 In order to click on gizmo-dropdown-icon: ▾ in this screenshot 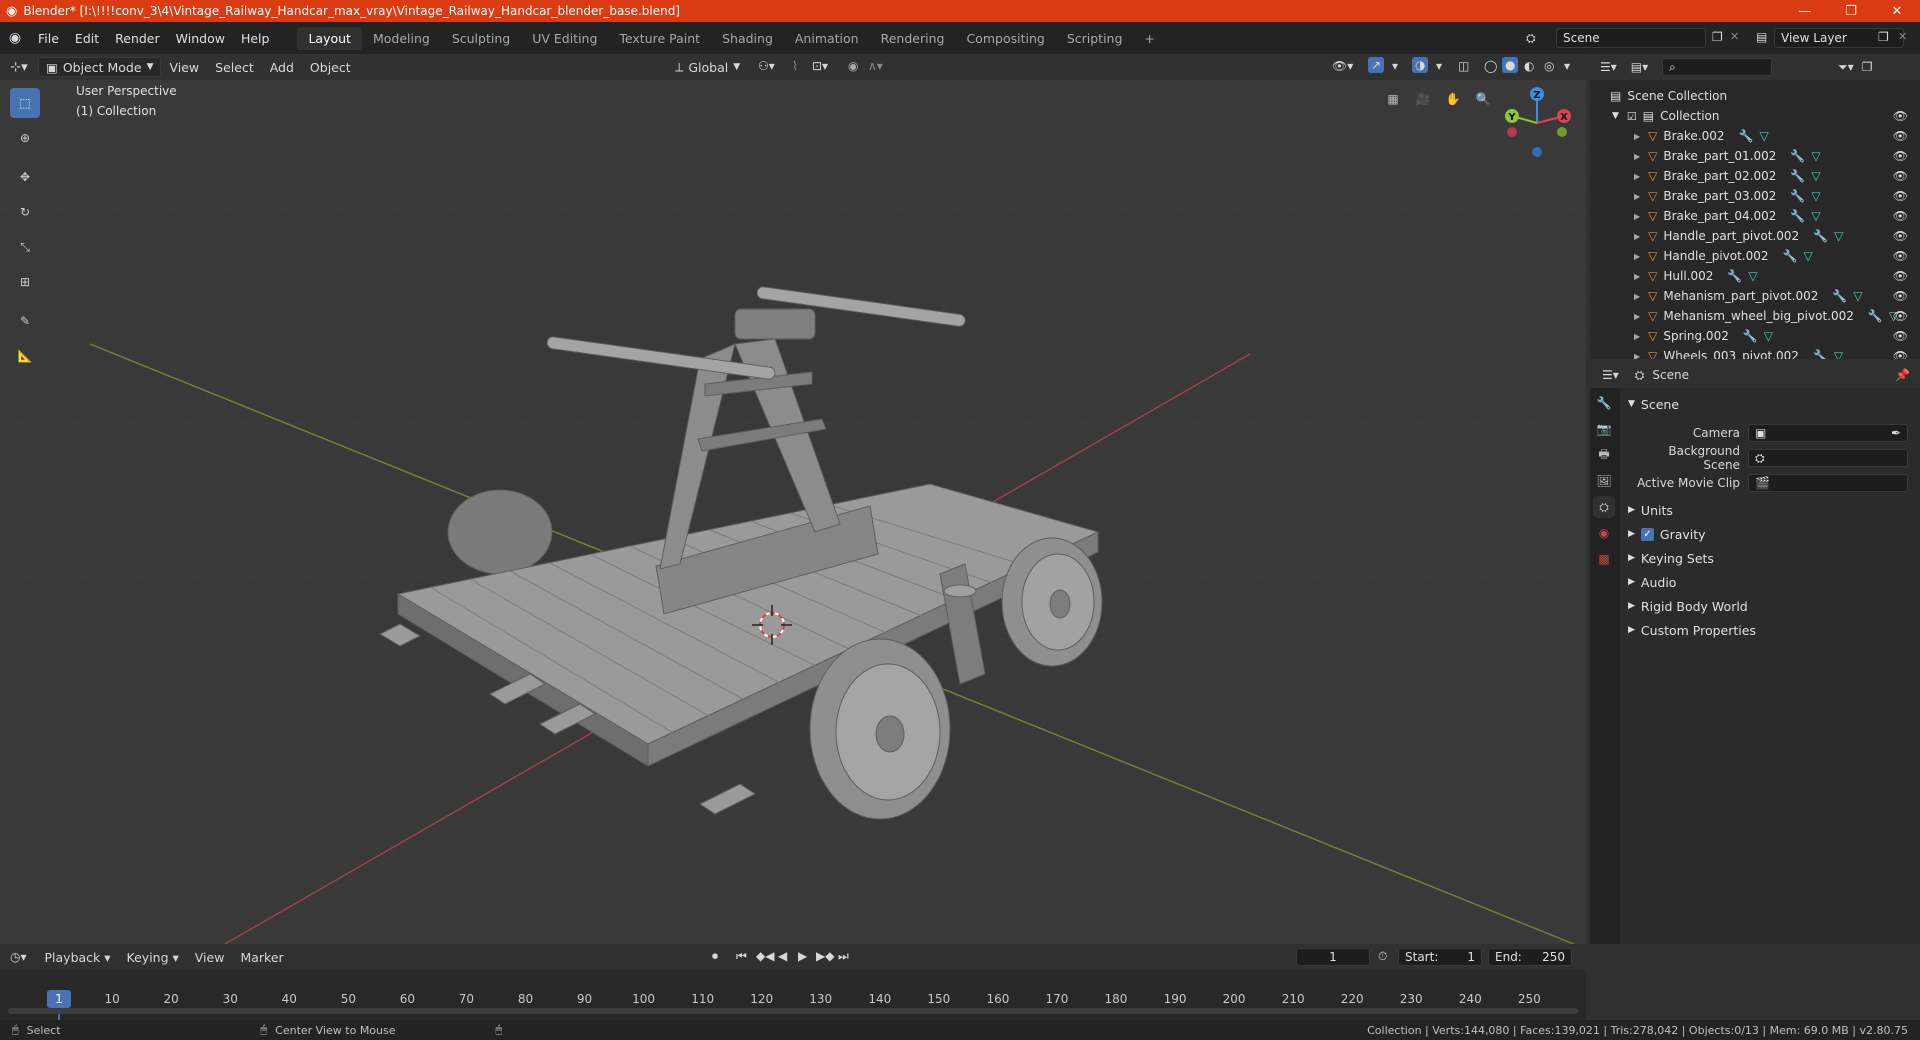, I will do `click(1395, 66)`.